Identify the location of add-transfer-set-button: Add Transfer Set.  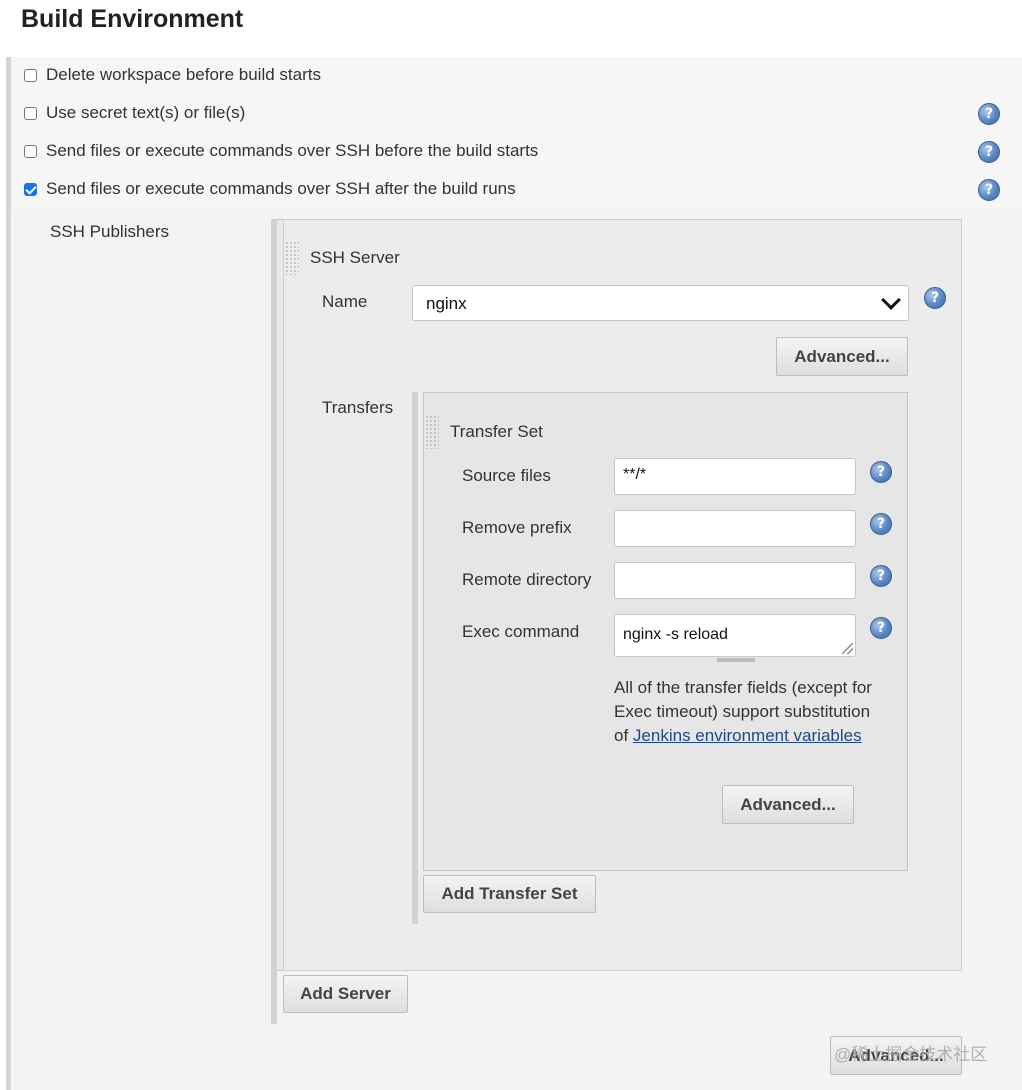
(509, 894).